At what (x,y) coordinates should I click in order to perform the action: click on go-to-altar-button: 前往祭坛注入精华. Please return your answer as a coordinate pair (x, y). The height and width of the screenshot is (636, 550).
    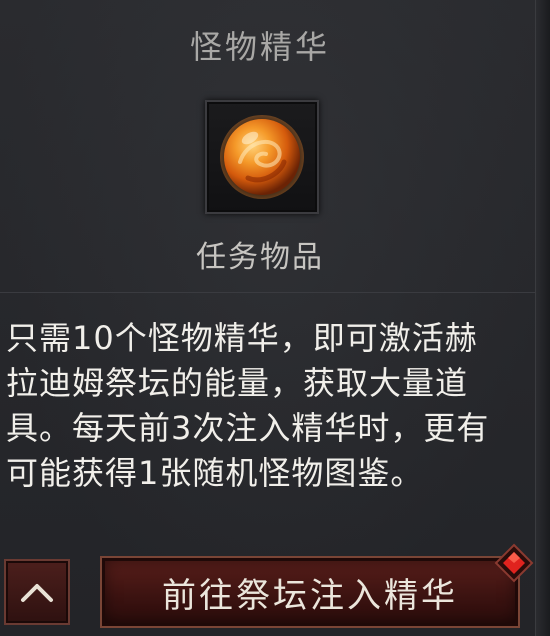
    Looking at the image, I should click on (310, 592).